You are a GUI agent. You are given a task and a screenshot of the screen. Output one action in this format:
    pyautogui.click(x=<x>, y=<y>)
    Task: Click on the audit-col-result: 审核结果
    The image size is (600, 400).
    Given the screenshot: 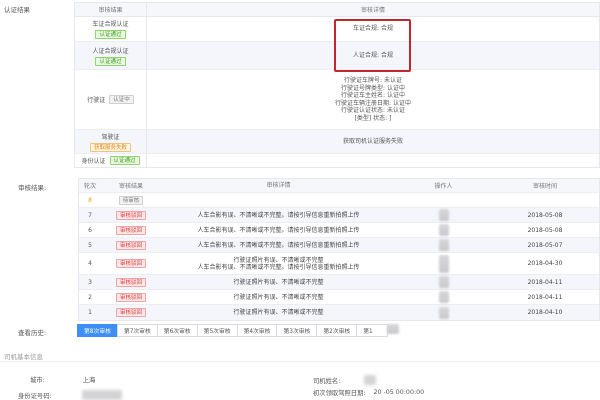 What is the action you would take?
    pyautogui.click(x=130, y=186)
    